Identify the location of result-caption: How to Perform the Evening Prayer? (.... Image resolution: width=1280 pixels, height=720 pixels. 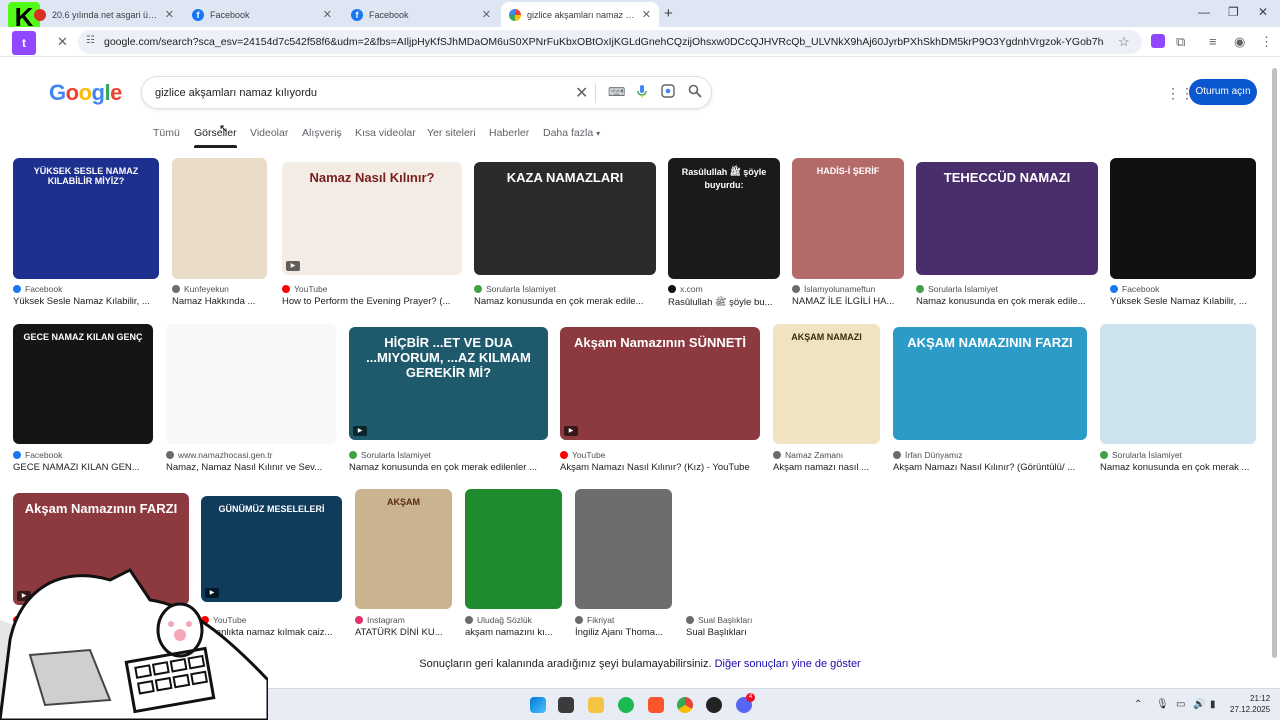
(366, 301).